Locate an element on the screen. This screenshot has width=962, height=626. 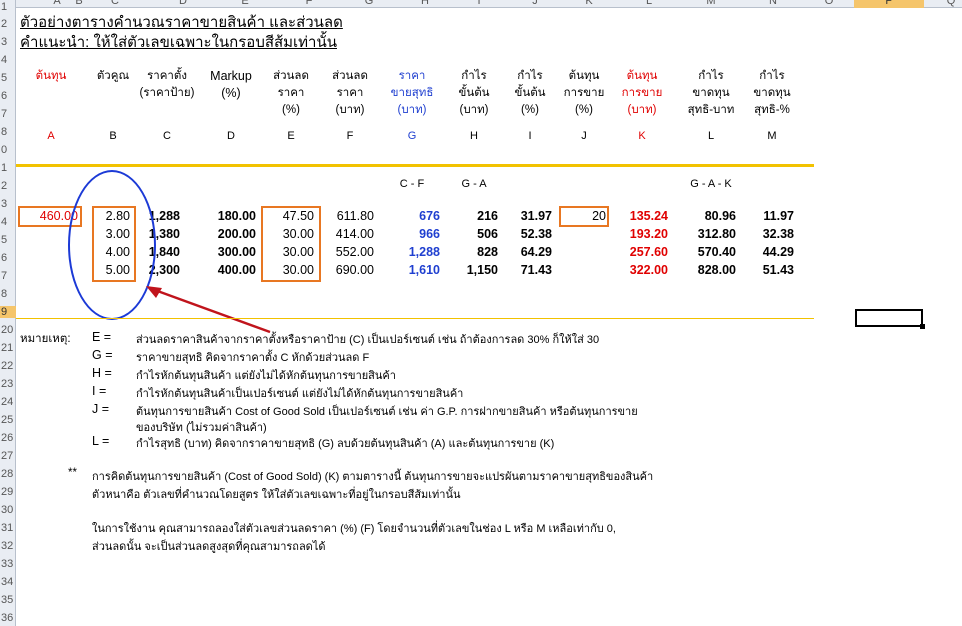
column-header-b: B is located at coordinates (79, 4).